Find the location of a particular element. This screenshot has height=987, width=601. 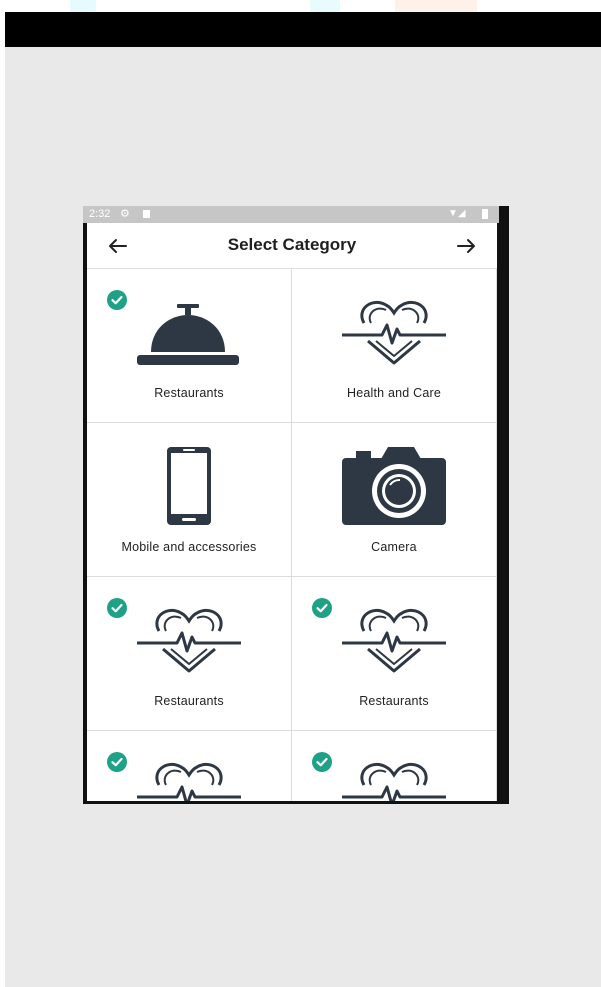

category-label: Mobile and accessories is located at coordinates (189, 547).